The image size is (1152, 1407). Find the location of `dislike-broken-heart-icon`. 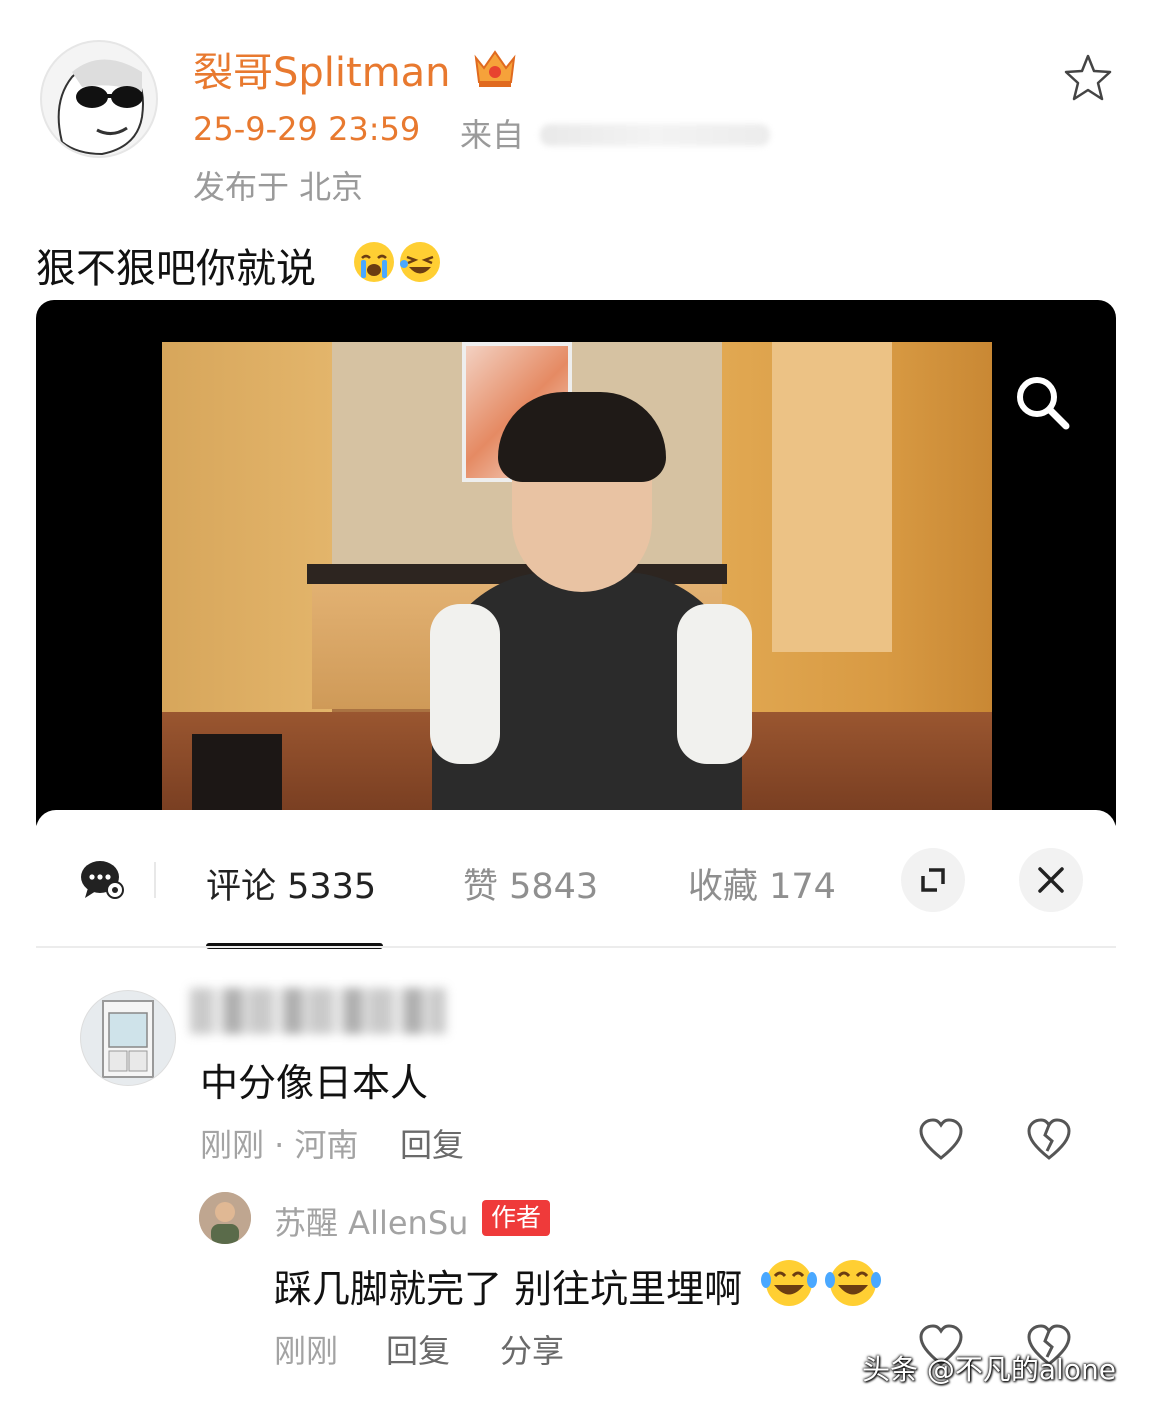

dislike-broken-heart-icon is located at coordinates (1049, 1140).